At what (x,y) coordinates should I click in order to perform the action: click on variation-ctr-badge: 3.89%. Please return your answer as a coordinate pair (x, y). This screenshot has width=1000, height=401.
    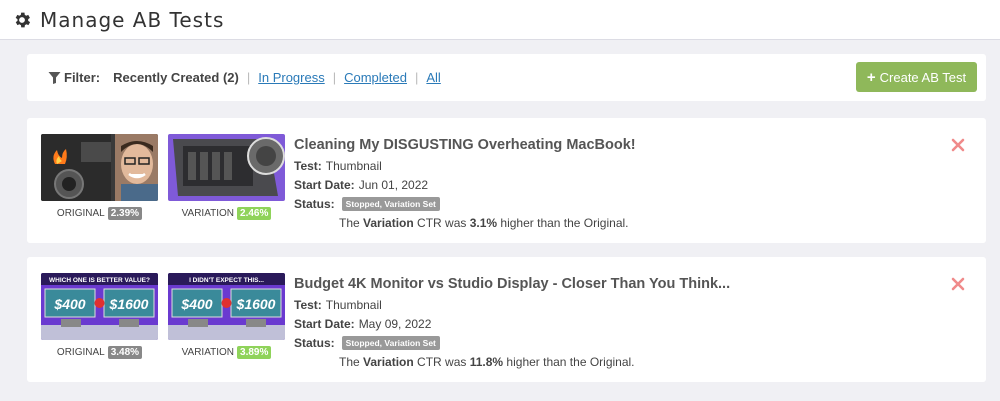
    Looking at the image, I should click on (254, 352).